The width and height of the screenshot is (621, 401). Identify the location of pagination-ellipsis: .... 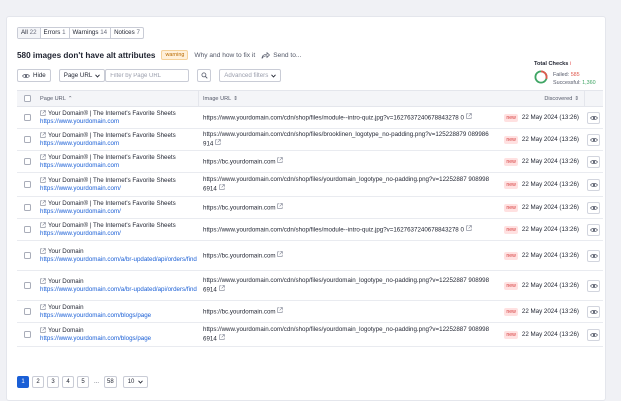
(97, 382).